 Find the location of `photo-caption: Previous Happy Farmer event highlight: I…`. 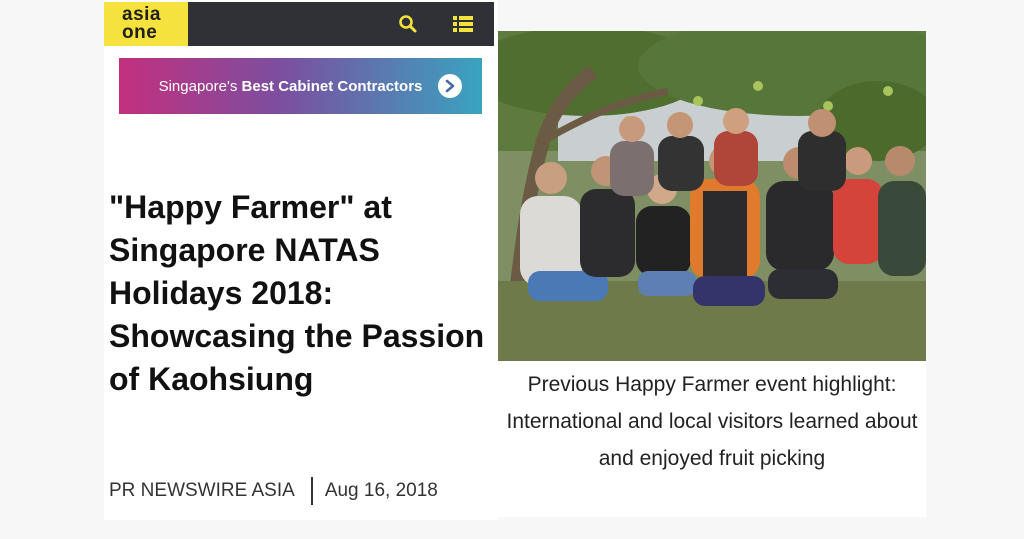

photo-caption: Previous Happy Farmer event highlight: I… is located at coordinates (712, 421).